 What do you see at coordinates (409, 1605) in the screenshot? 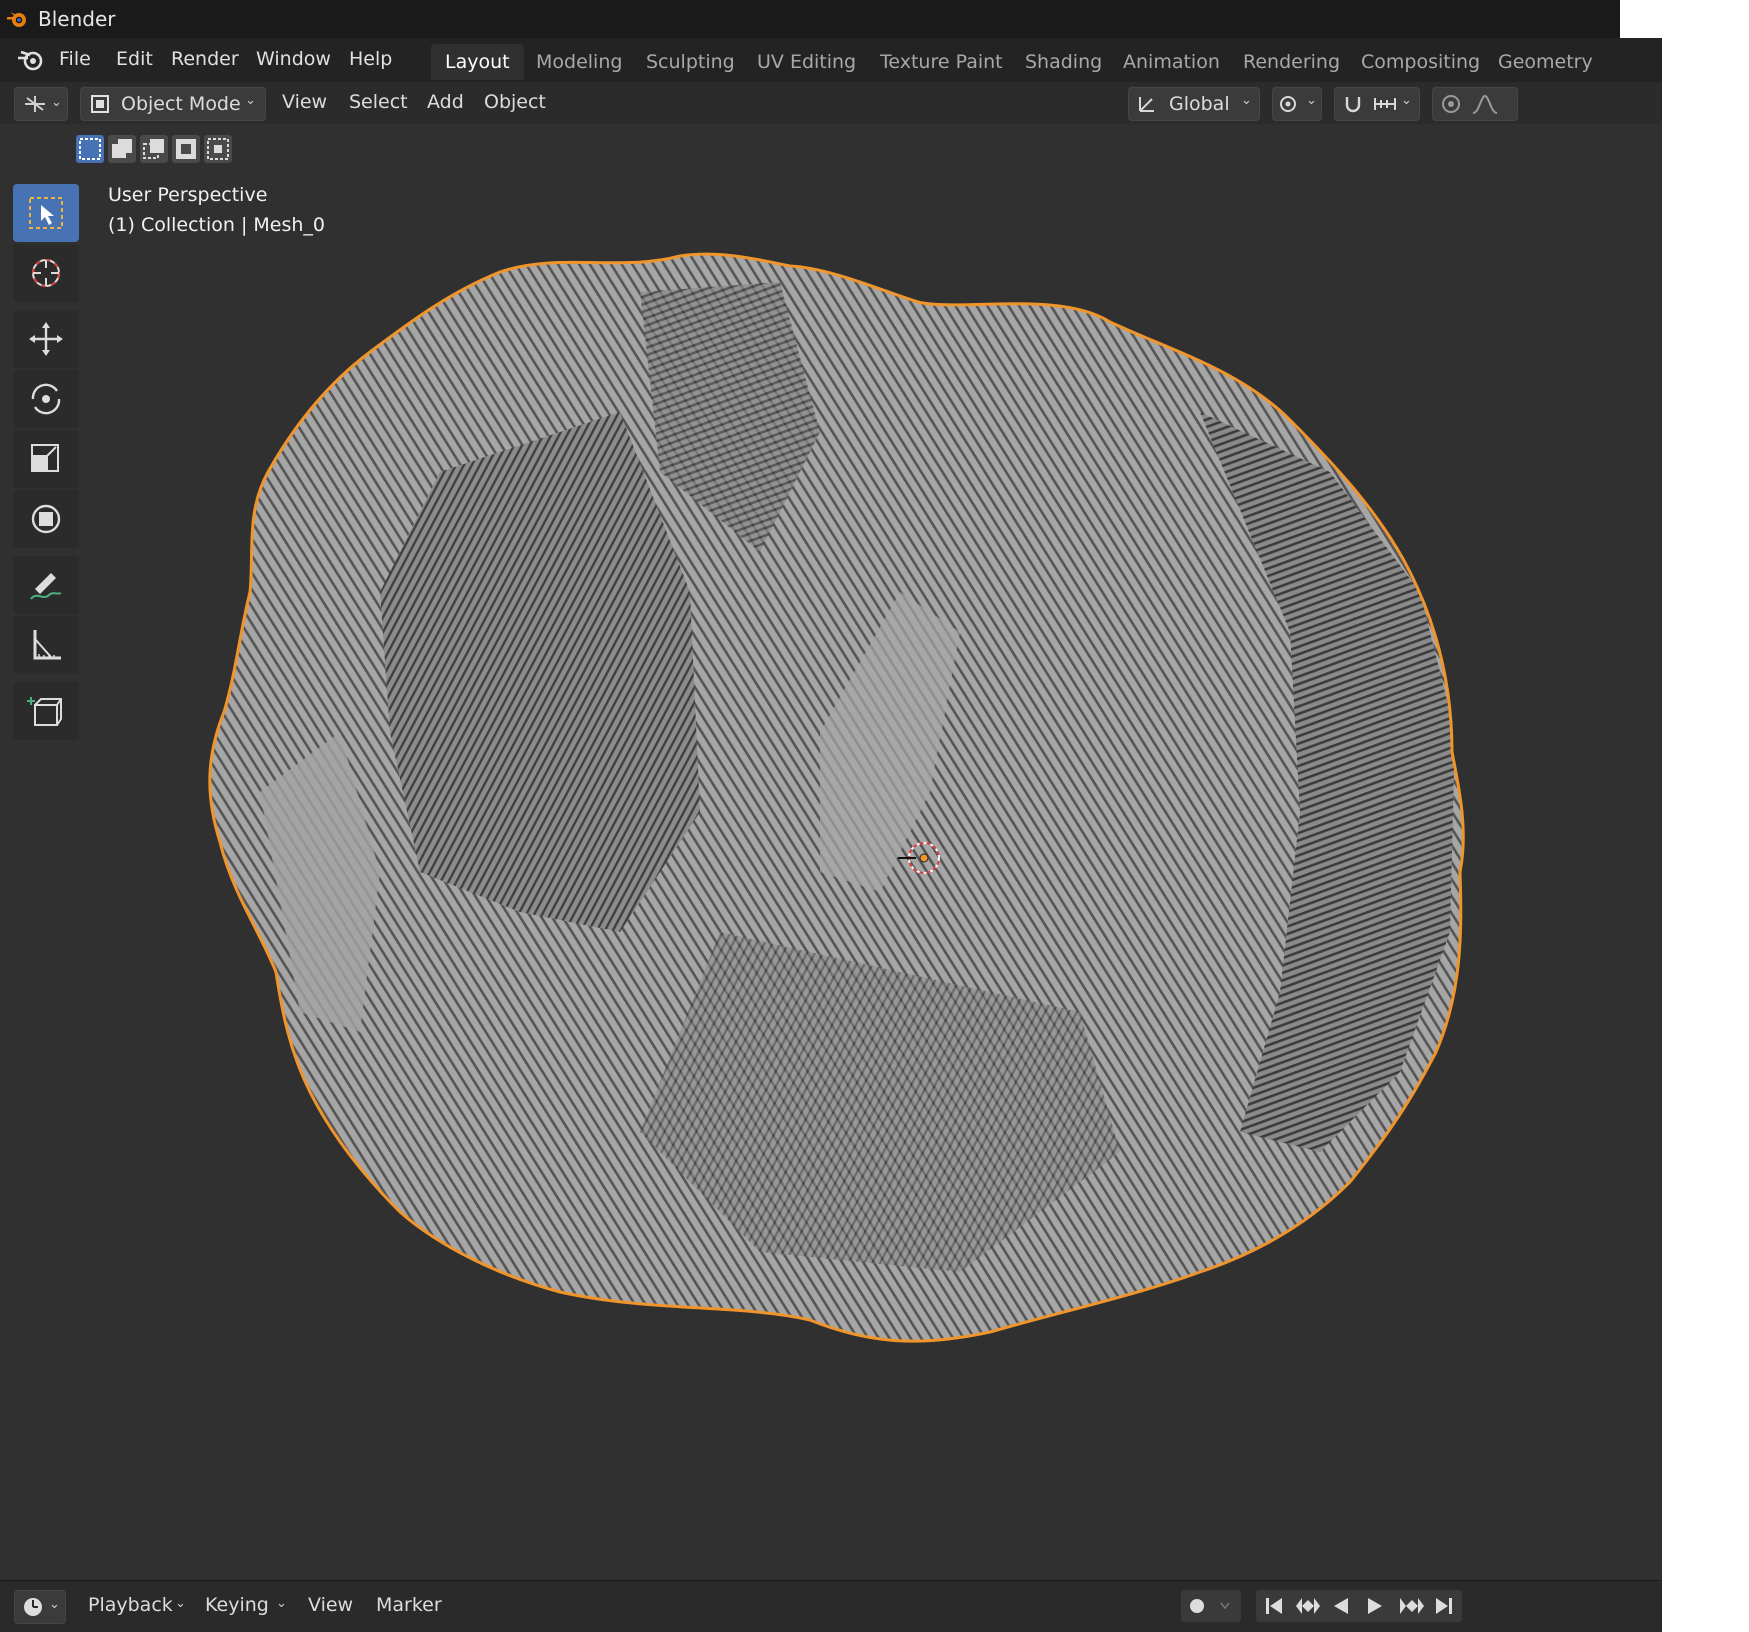
I see `marker-menu: Marker` at bounding box center [409, 1605].